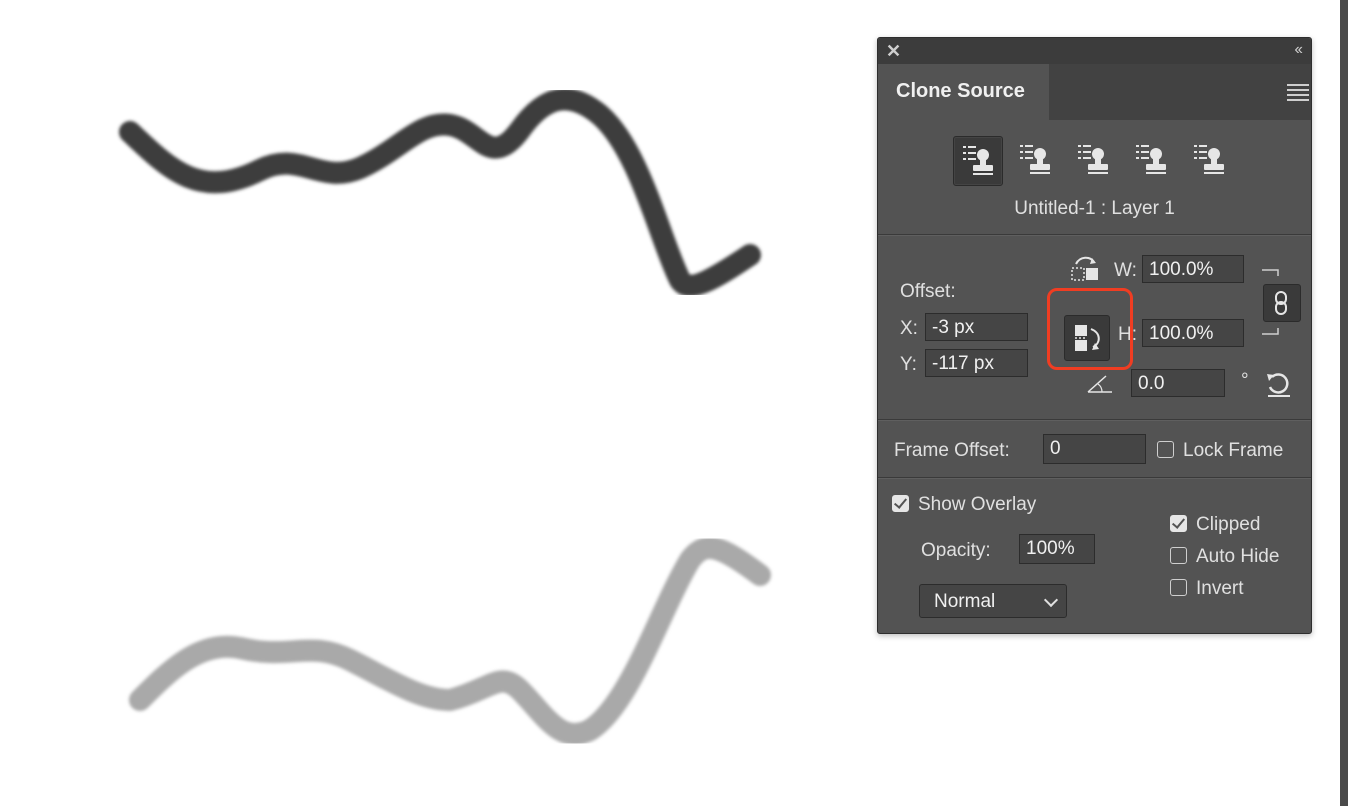 The image size is (1348, 811). I want to click on window-edge, so click(1344, 403).